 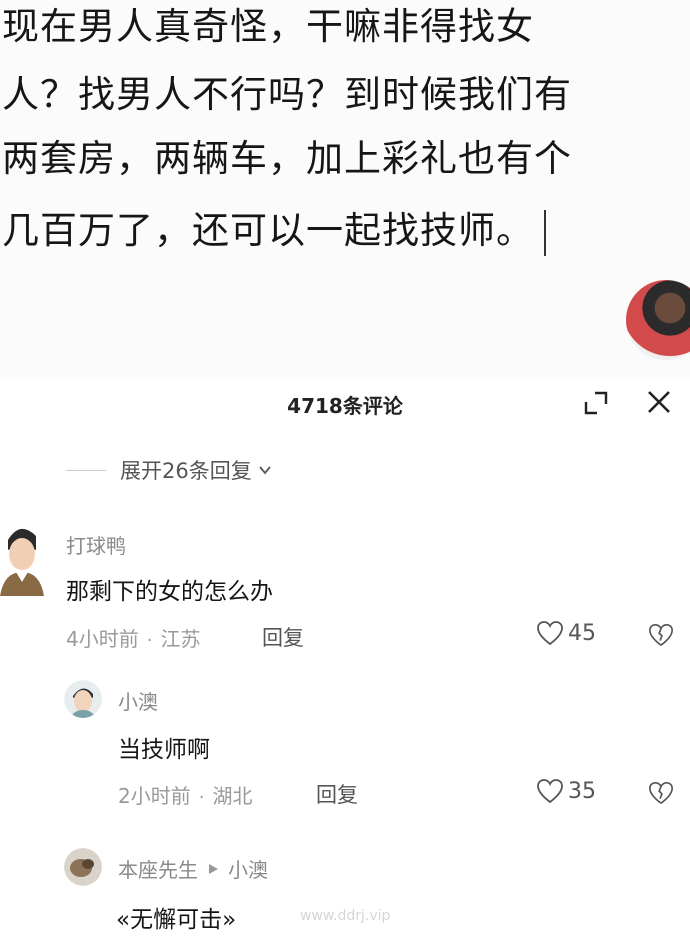 What do you see at coordinates (164, 750) in the screenshot?
I see `comment-text: 当技师啊` at bounding box center [164, 750].